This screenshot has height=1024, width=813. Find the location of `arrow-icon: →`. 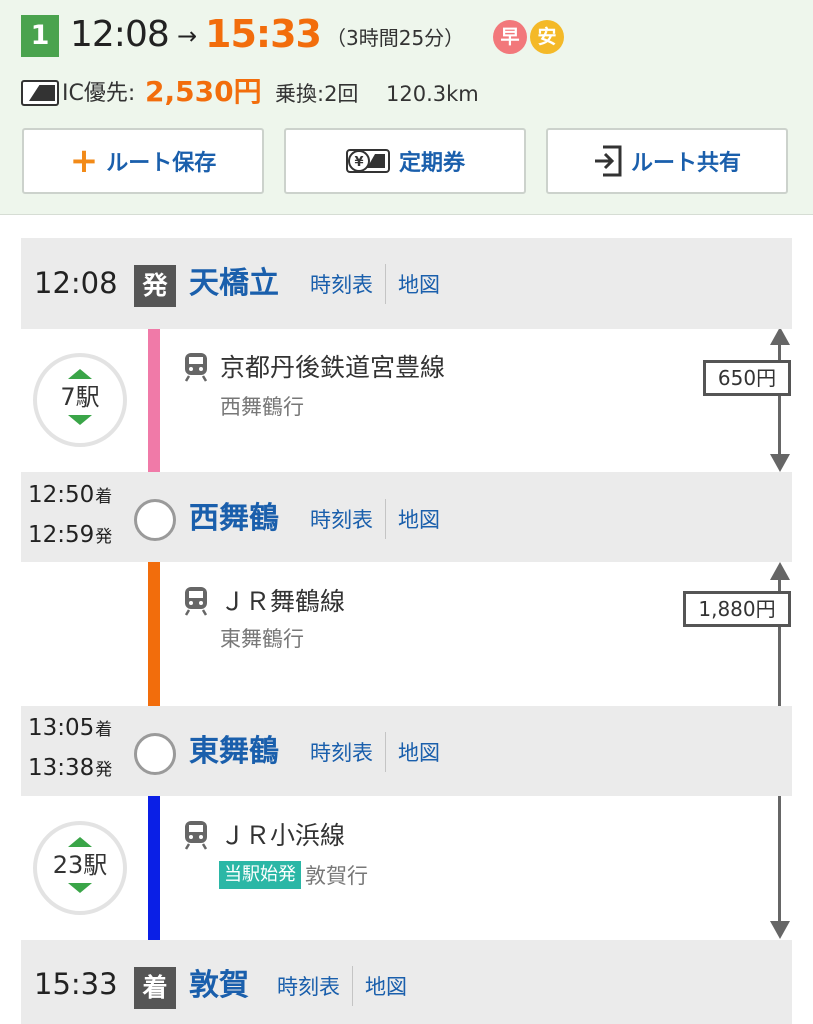

arrow-icon: → is located at coordinates (187, 36).